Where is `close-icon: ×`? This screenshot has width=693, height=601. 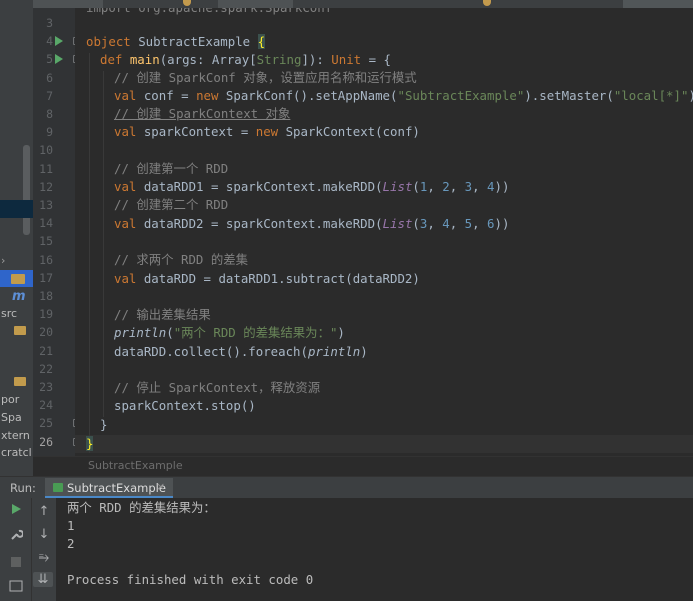 close-icon: × is located at coordinates (160, 486).